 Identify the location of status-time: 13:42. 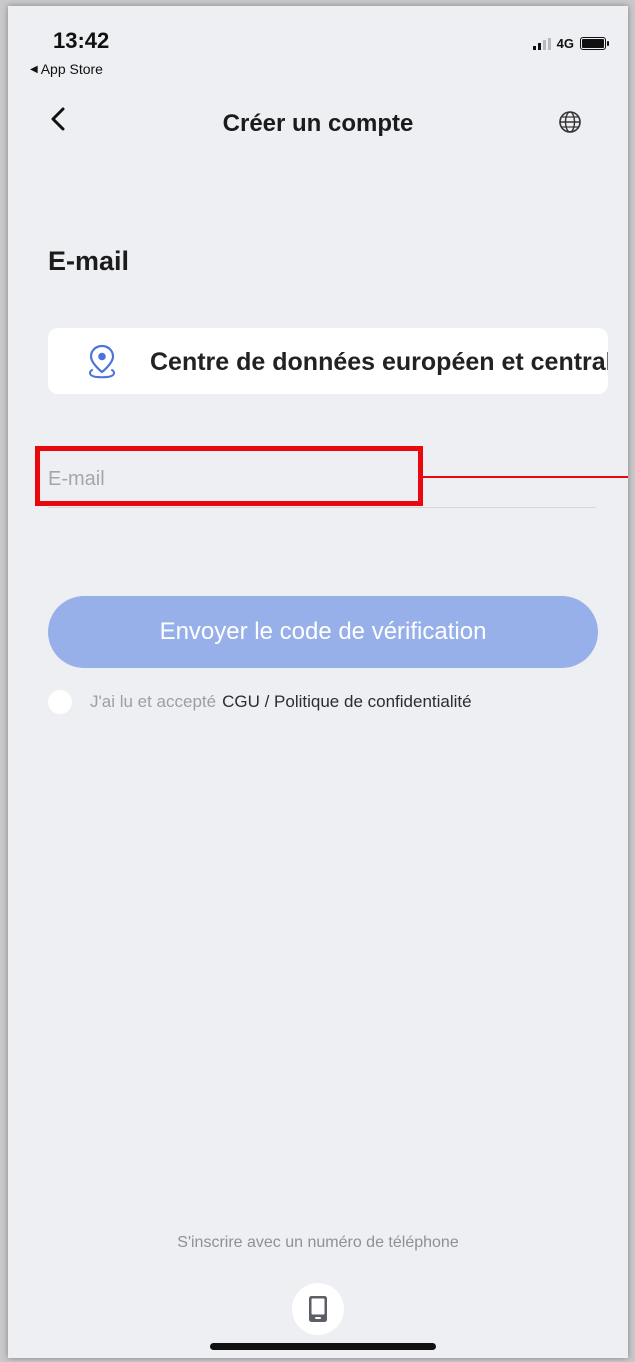
(81, 40).